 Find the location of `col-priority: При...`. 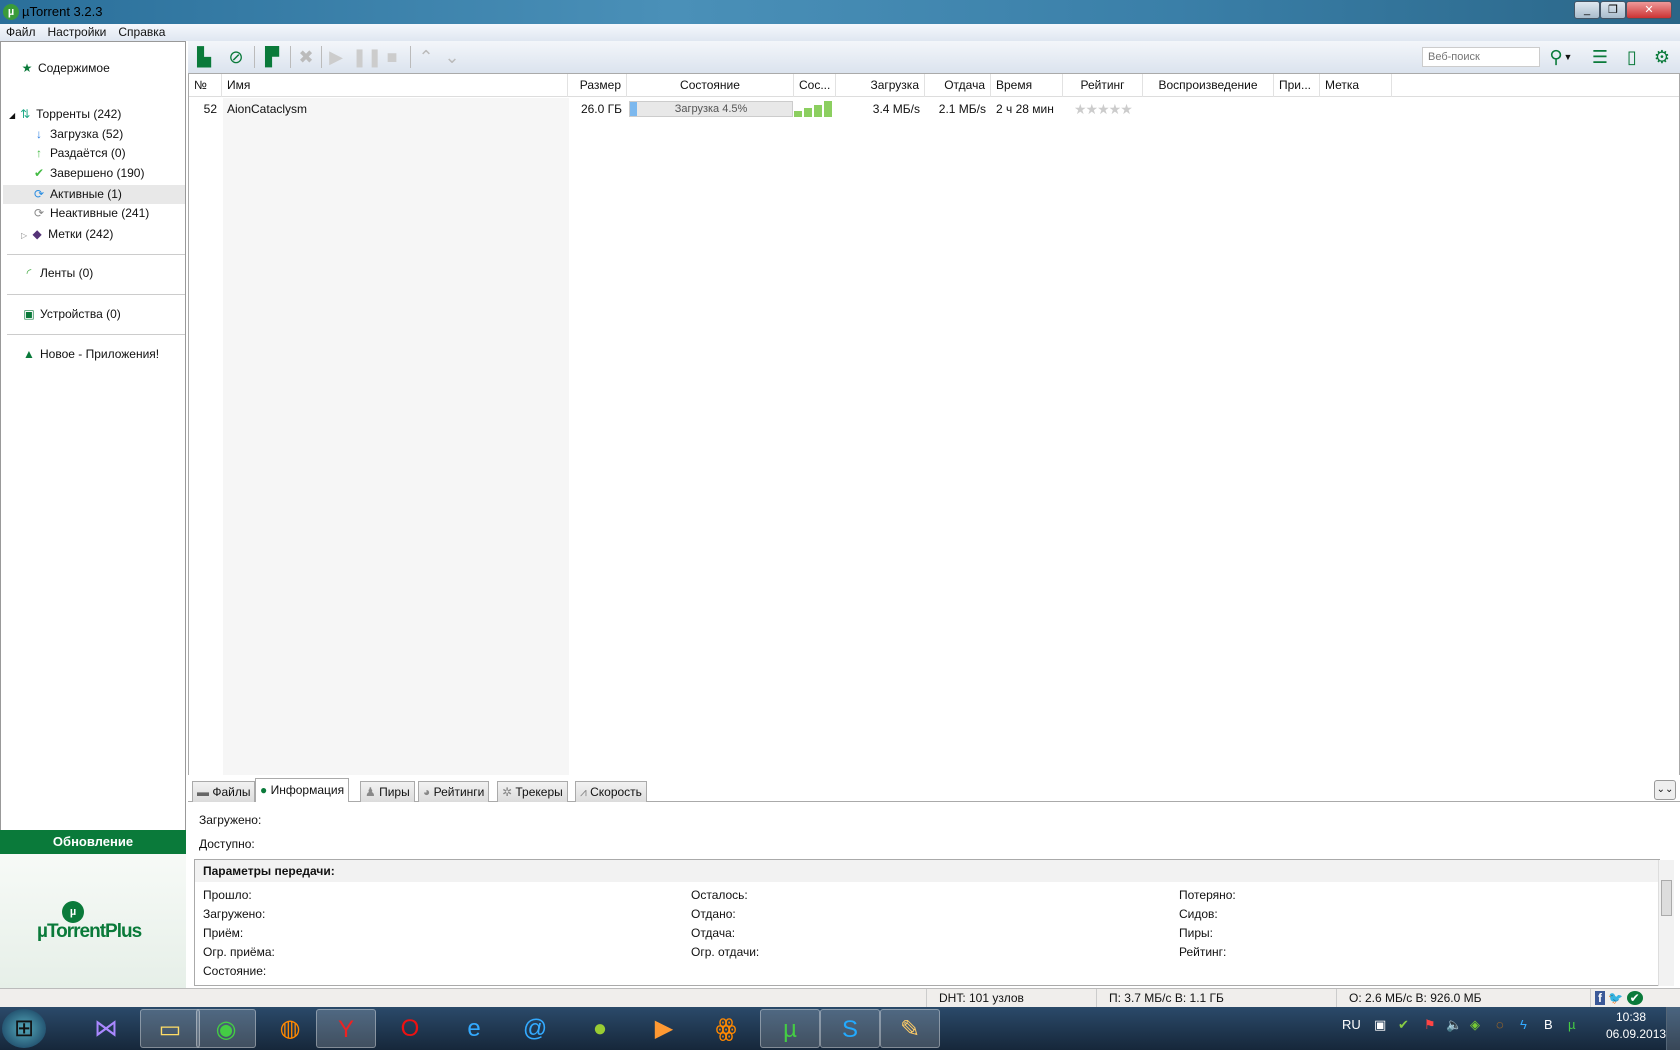

col-priority: При... is located at coordinates (1297, 85).